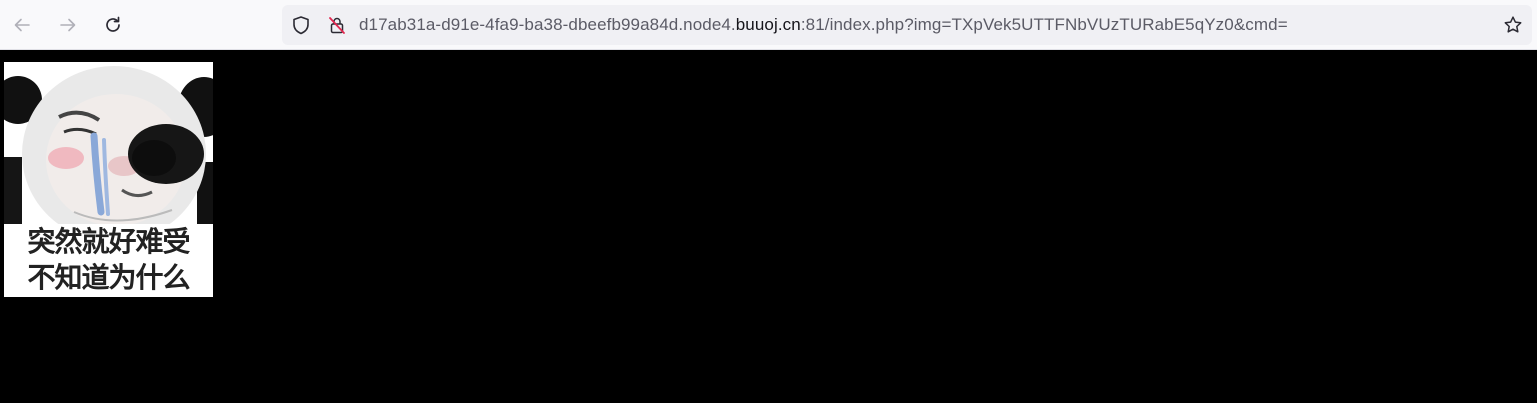 The image size is (1537, 403). I want to click on meme-caption-line2: 不知道为什么, so click(108, 277).